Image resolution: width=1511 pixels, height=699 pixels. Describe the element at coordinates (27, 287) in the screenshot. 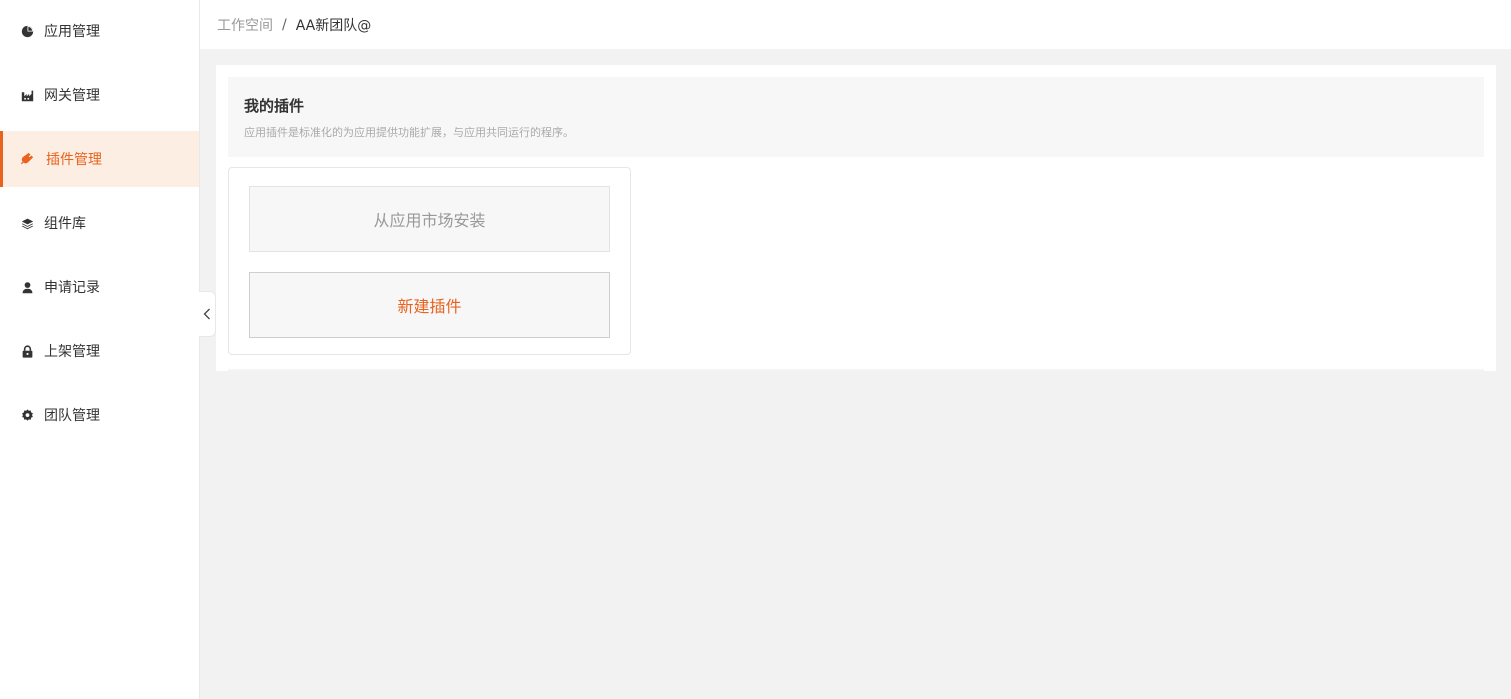

I see `user-icon` at that location.